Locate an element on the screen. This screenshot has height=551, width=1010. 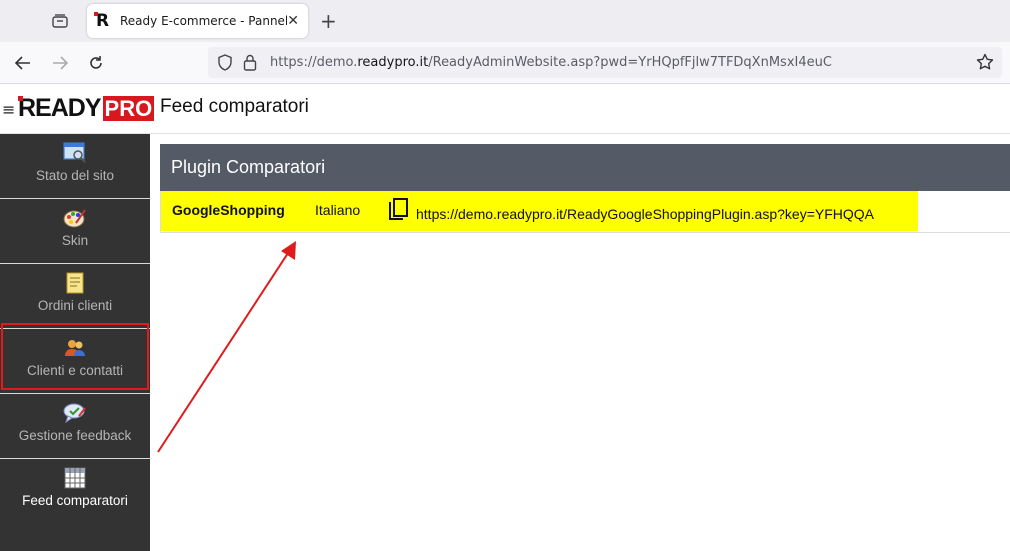
back-icon is located at coordinates (23, 63).